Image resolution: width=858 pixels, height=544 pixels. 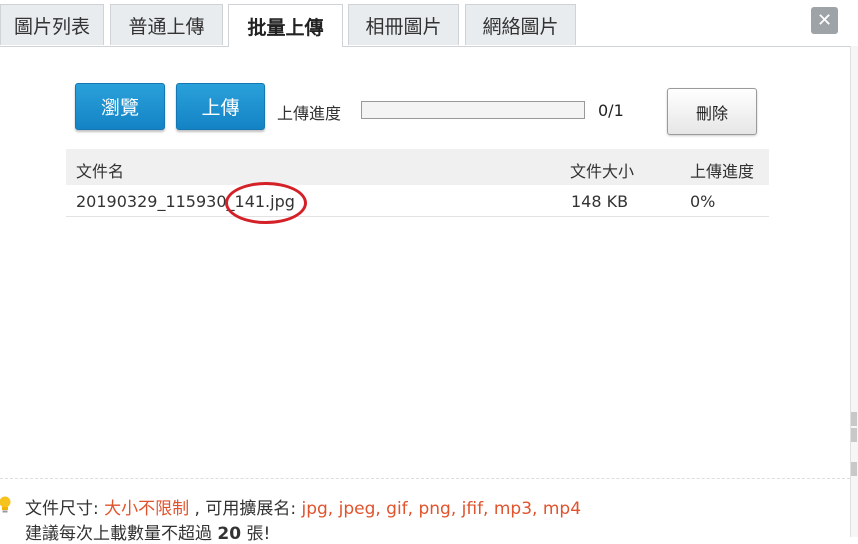 I want to click on tab-batch-upload: 批量上傳, so click(x=285, y=25).